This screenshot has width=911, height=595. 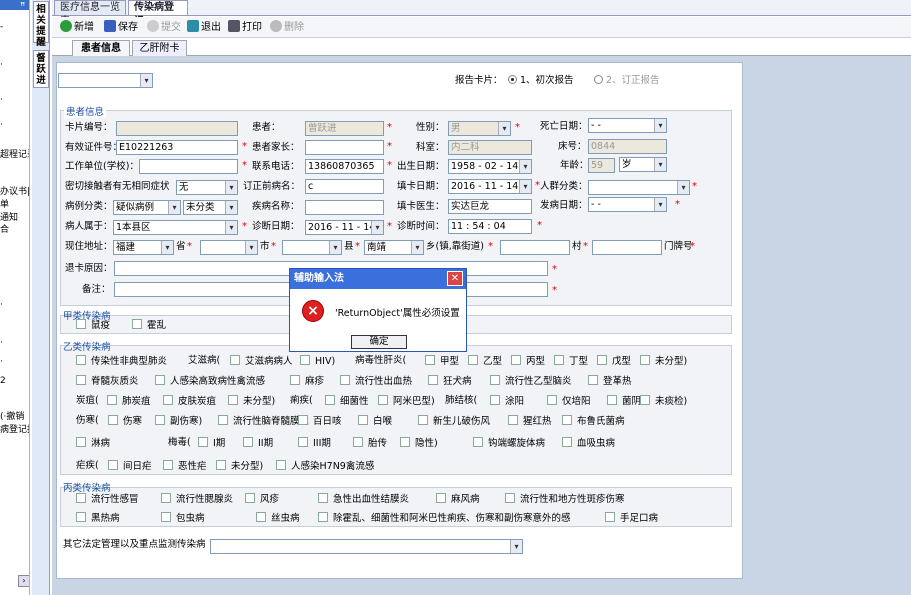 I want to click on fill-date-picker: 2016 - 11 - 14, so click(x=490, y=186).